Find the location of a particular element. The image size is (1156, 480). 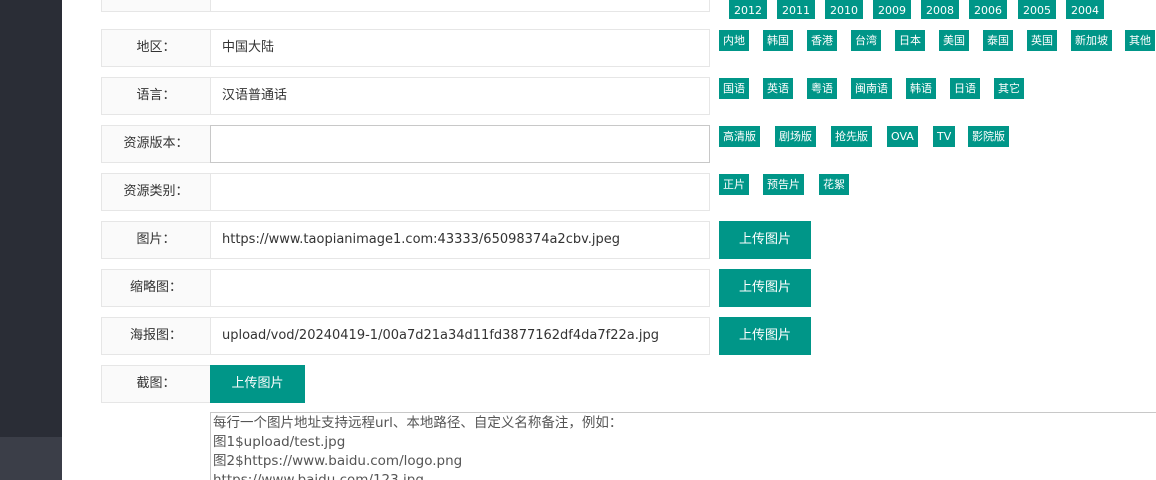

year-tag: 2008 is located at coordinates (940, 9).